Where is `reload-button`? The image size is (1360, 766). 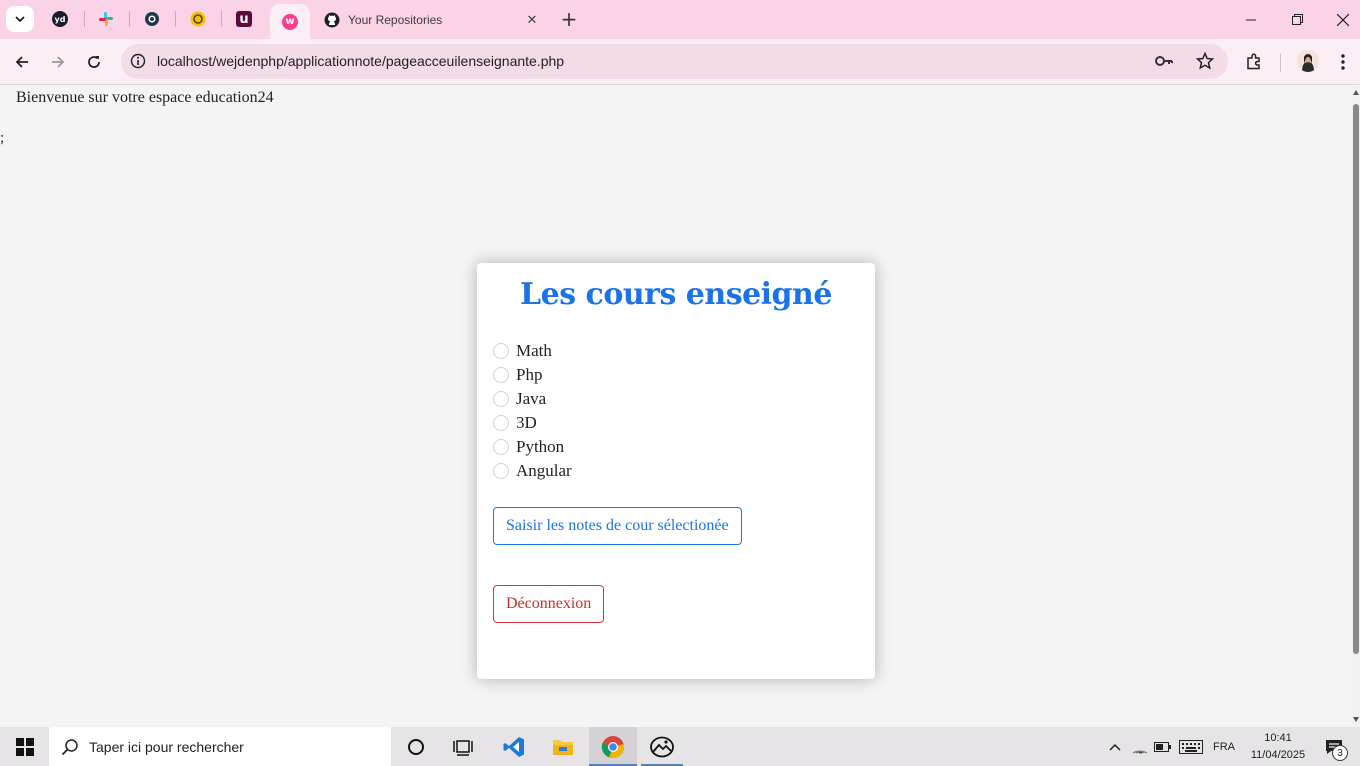
reload-button is located at coordinates (94, 62).